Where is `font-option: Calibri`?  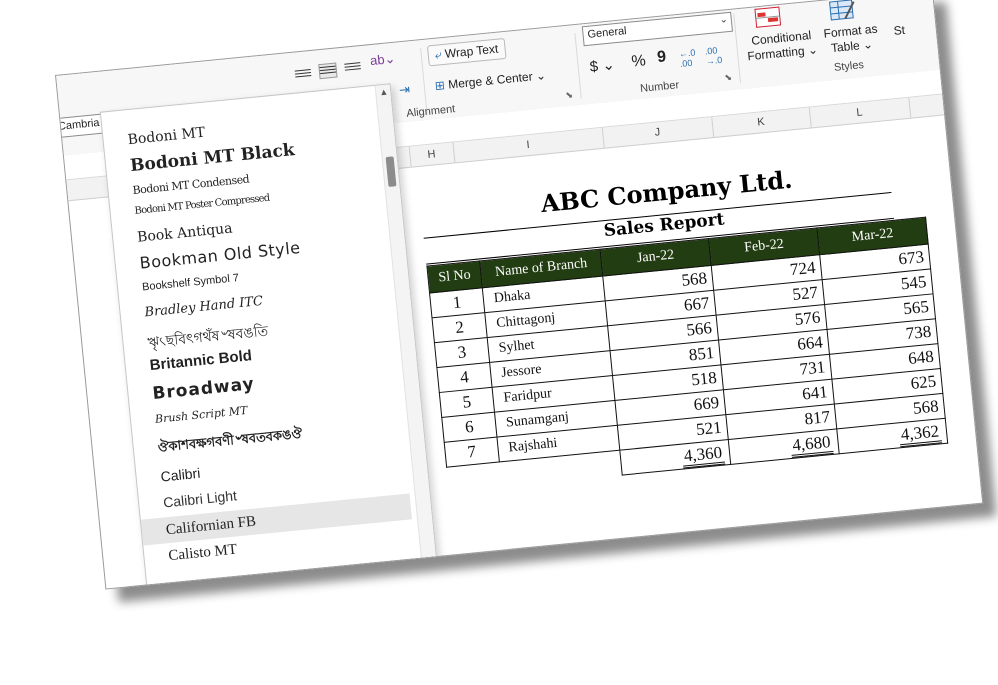 font-option: Calibri is located at coordinates (180, 475).